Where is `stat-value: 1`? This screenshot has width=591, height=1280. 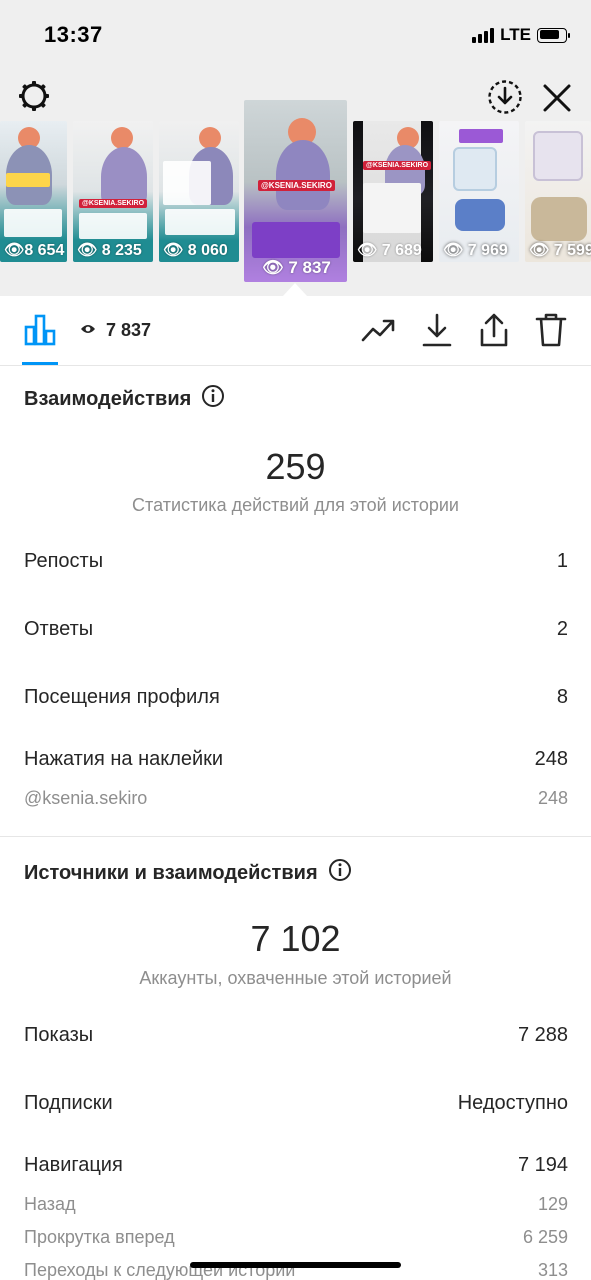
stat-value: 1 is located at coordinates (562, 561).